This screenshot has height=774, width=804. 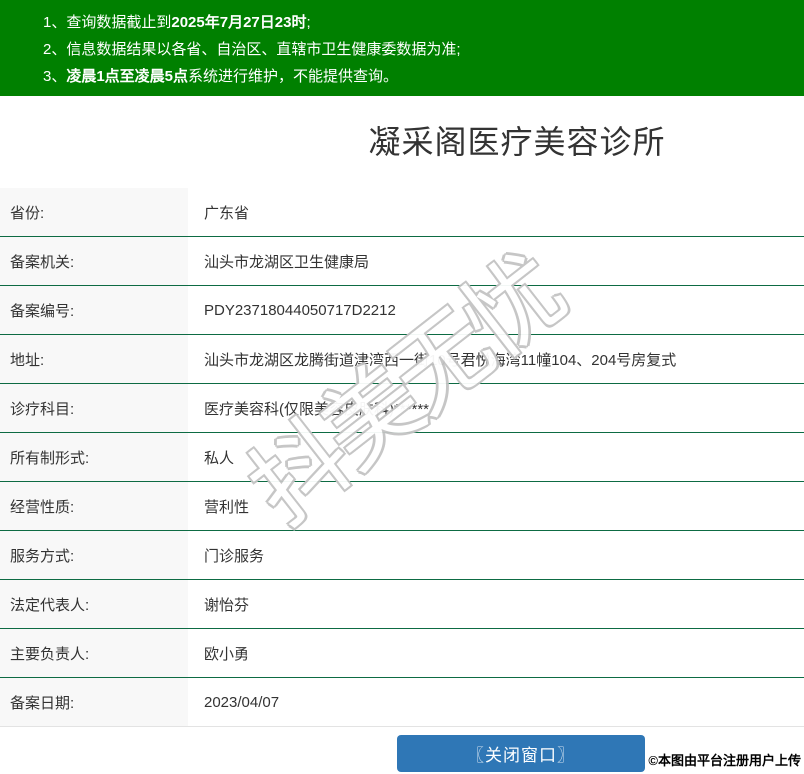 I want to click on row-value: 2023/04/07, so click(x=242, y=702).